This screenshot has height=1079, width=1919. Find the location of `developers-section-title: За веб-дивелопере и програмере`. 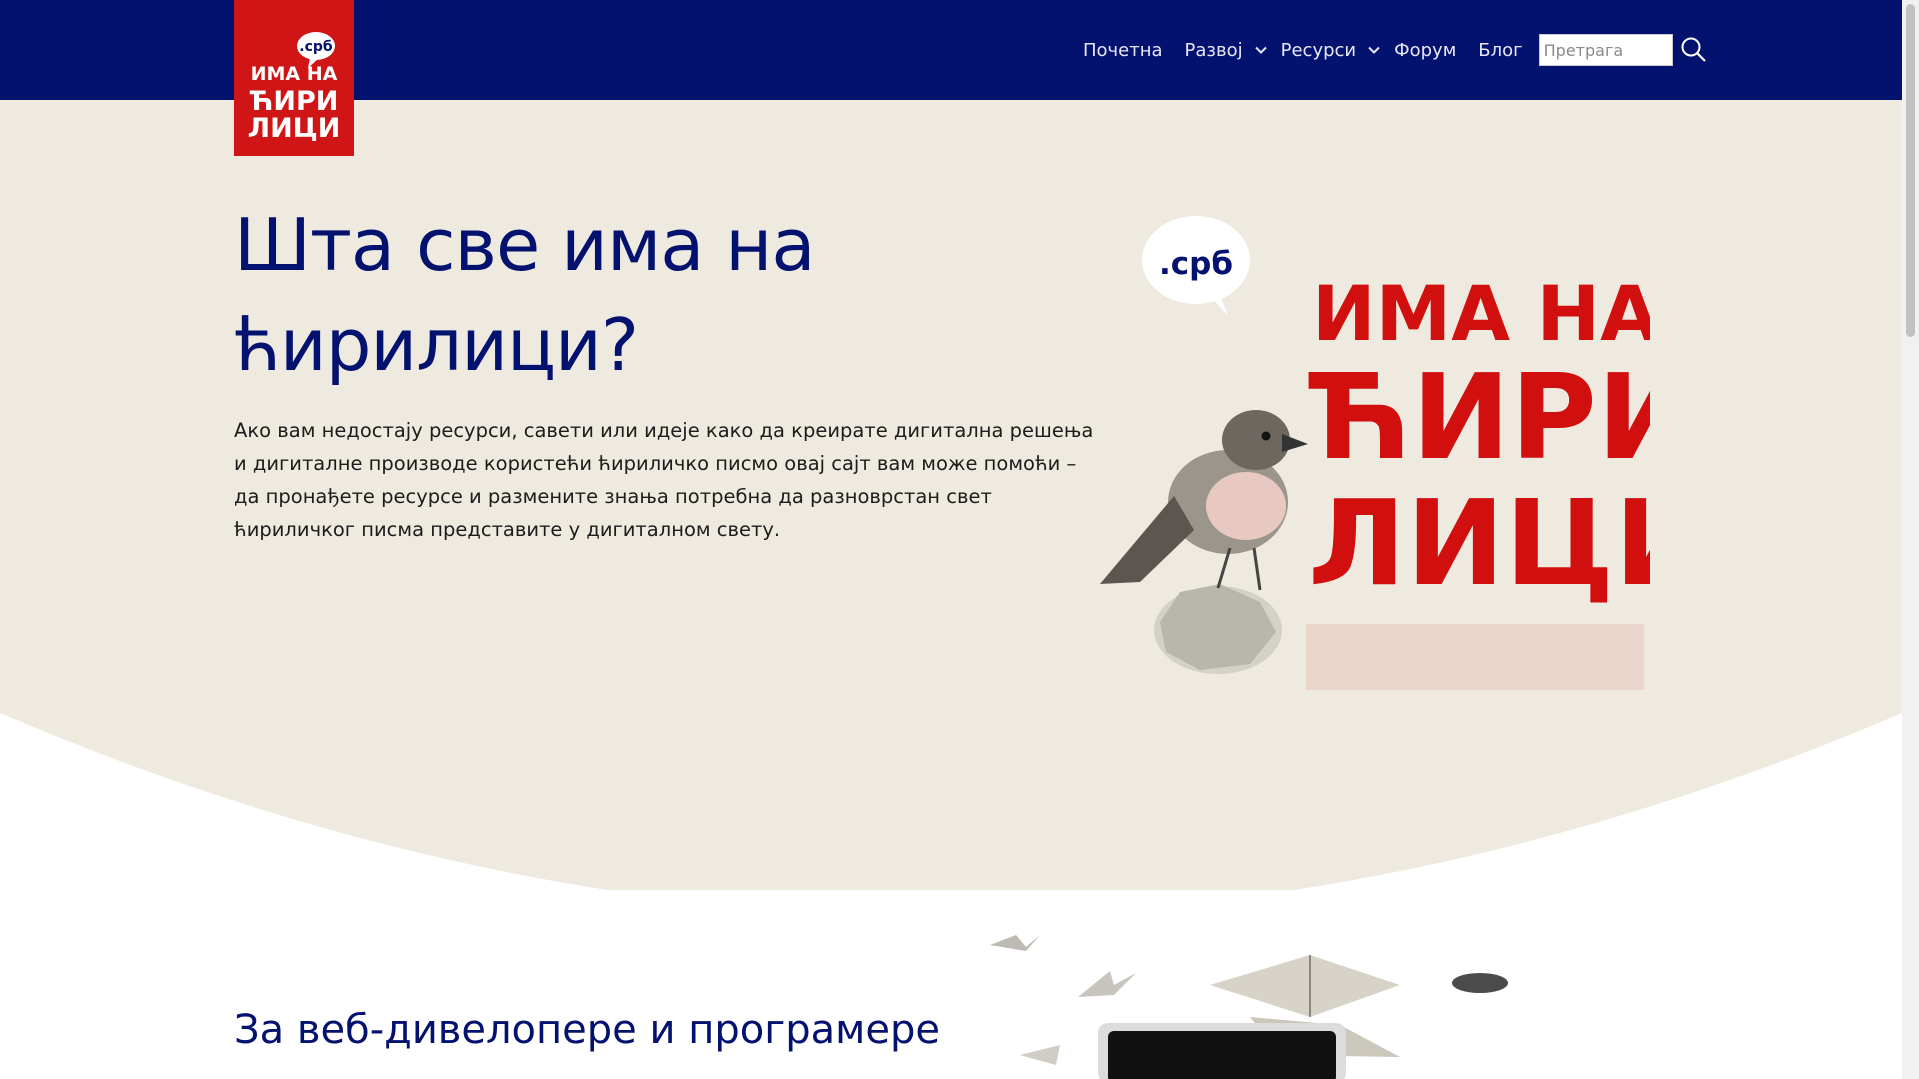

developers-section-title: За веб-дивелопере и програмере is located at coordinates (587, 1030).